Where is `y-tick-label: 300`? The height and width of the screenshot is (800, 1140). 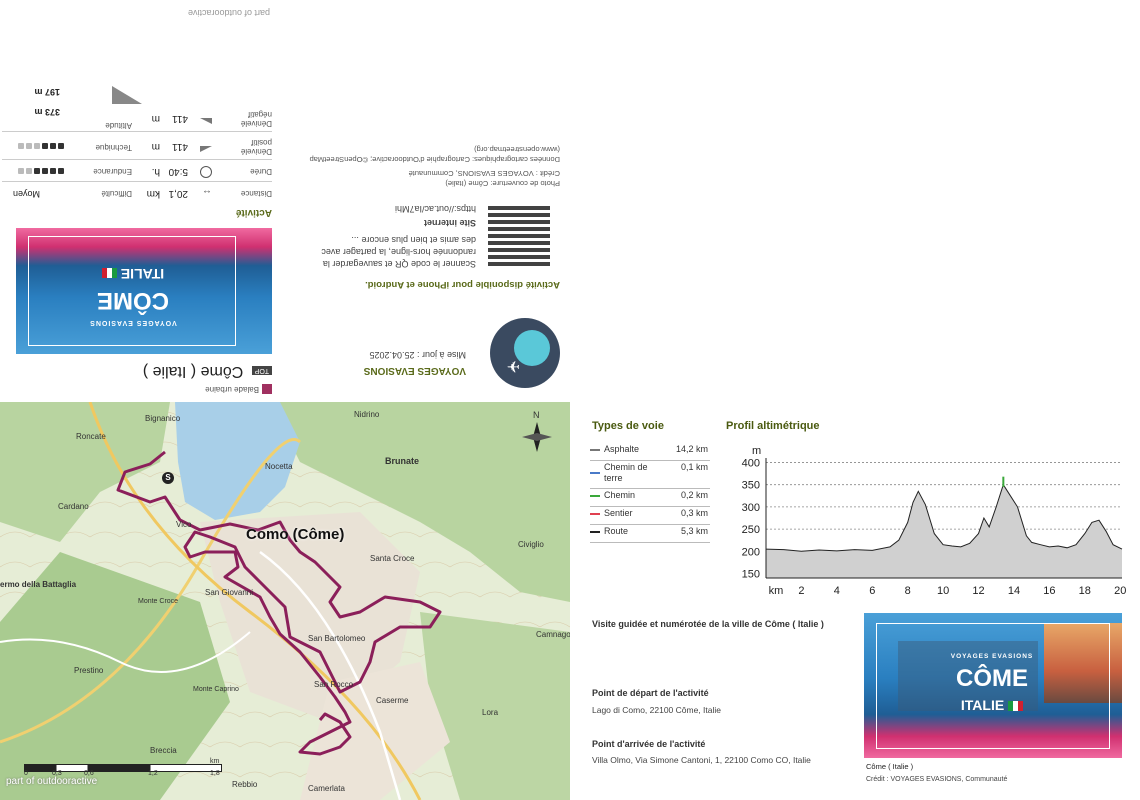 y-tick-label: 300 is located at coordinates (751, 508).